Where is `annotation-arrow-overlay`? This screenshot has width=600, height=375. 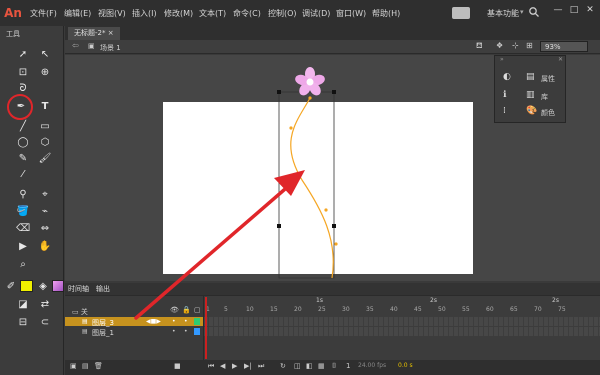
annotation-arrow-overlay is located at coordinates (219, 245).